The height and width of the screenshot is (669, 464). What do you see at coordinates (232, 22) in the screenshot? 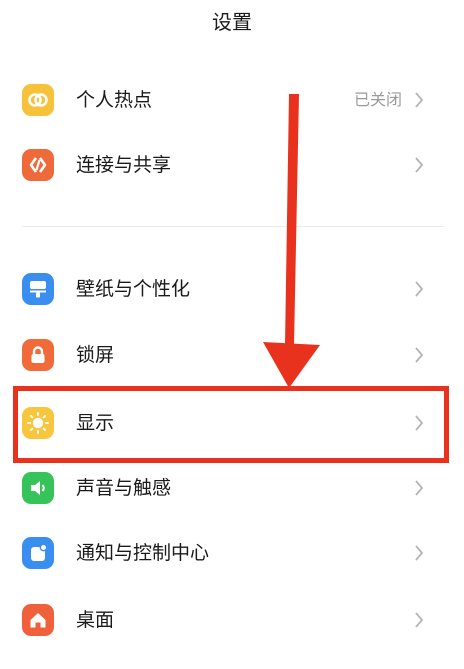
I see `page-title: 设置` at bounding box center [232, 22].